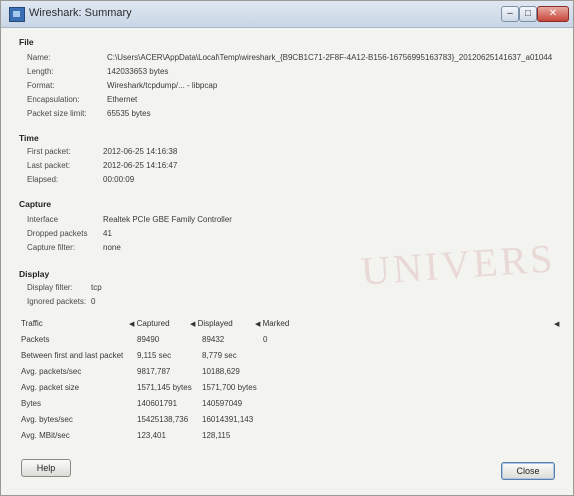 The height and width of the screenshot is (496, 574). I want to click on file-packet-limit-value: 65535 bytes, so click(129, 113).